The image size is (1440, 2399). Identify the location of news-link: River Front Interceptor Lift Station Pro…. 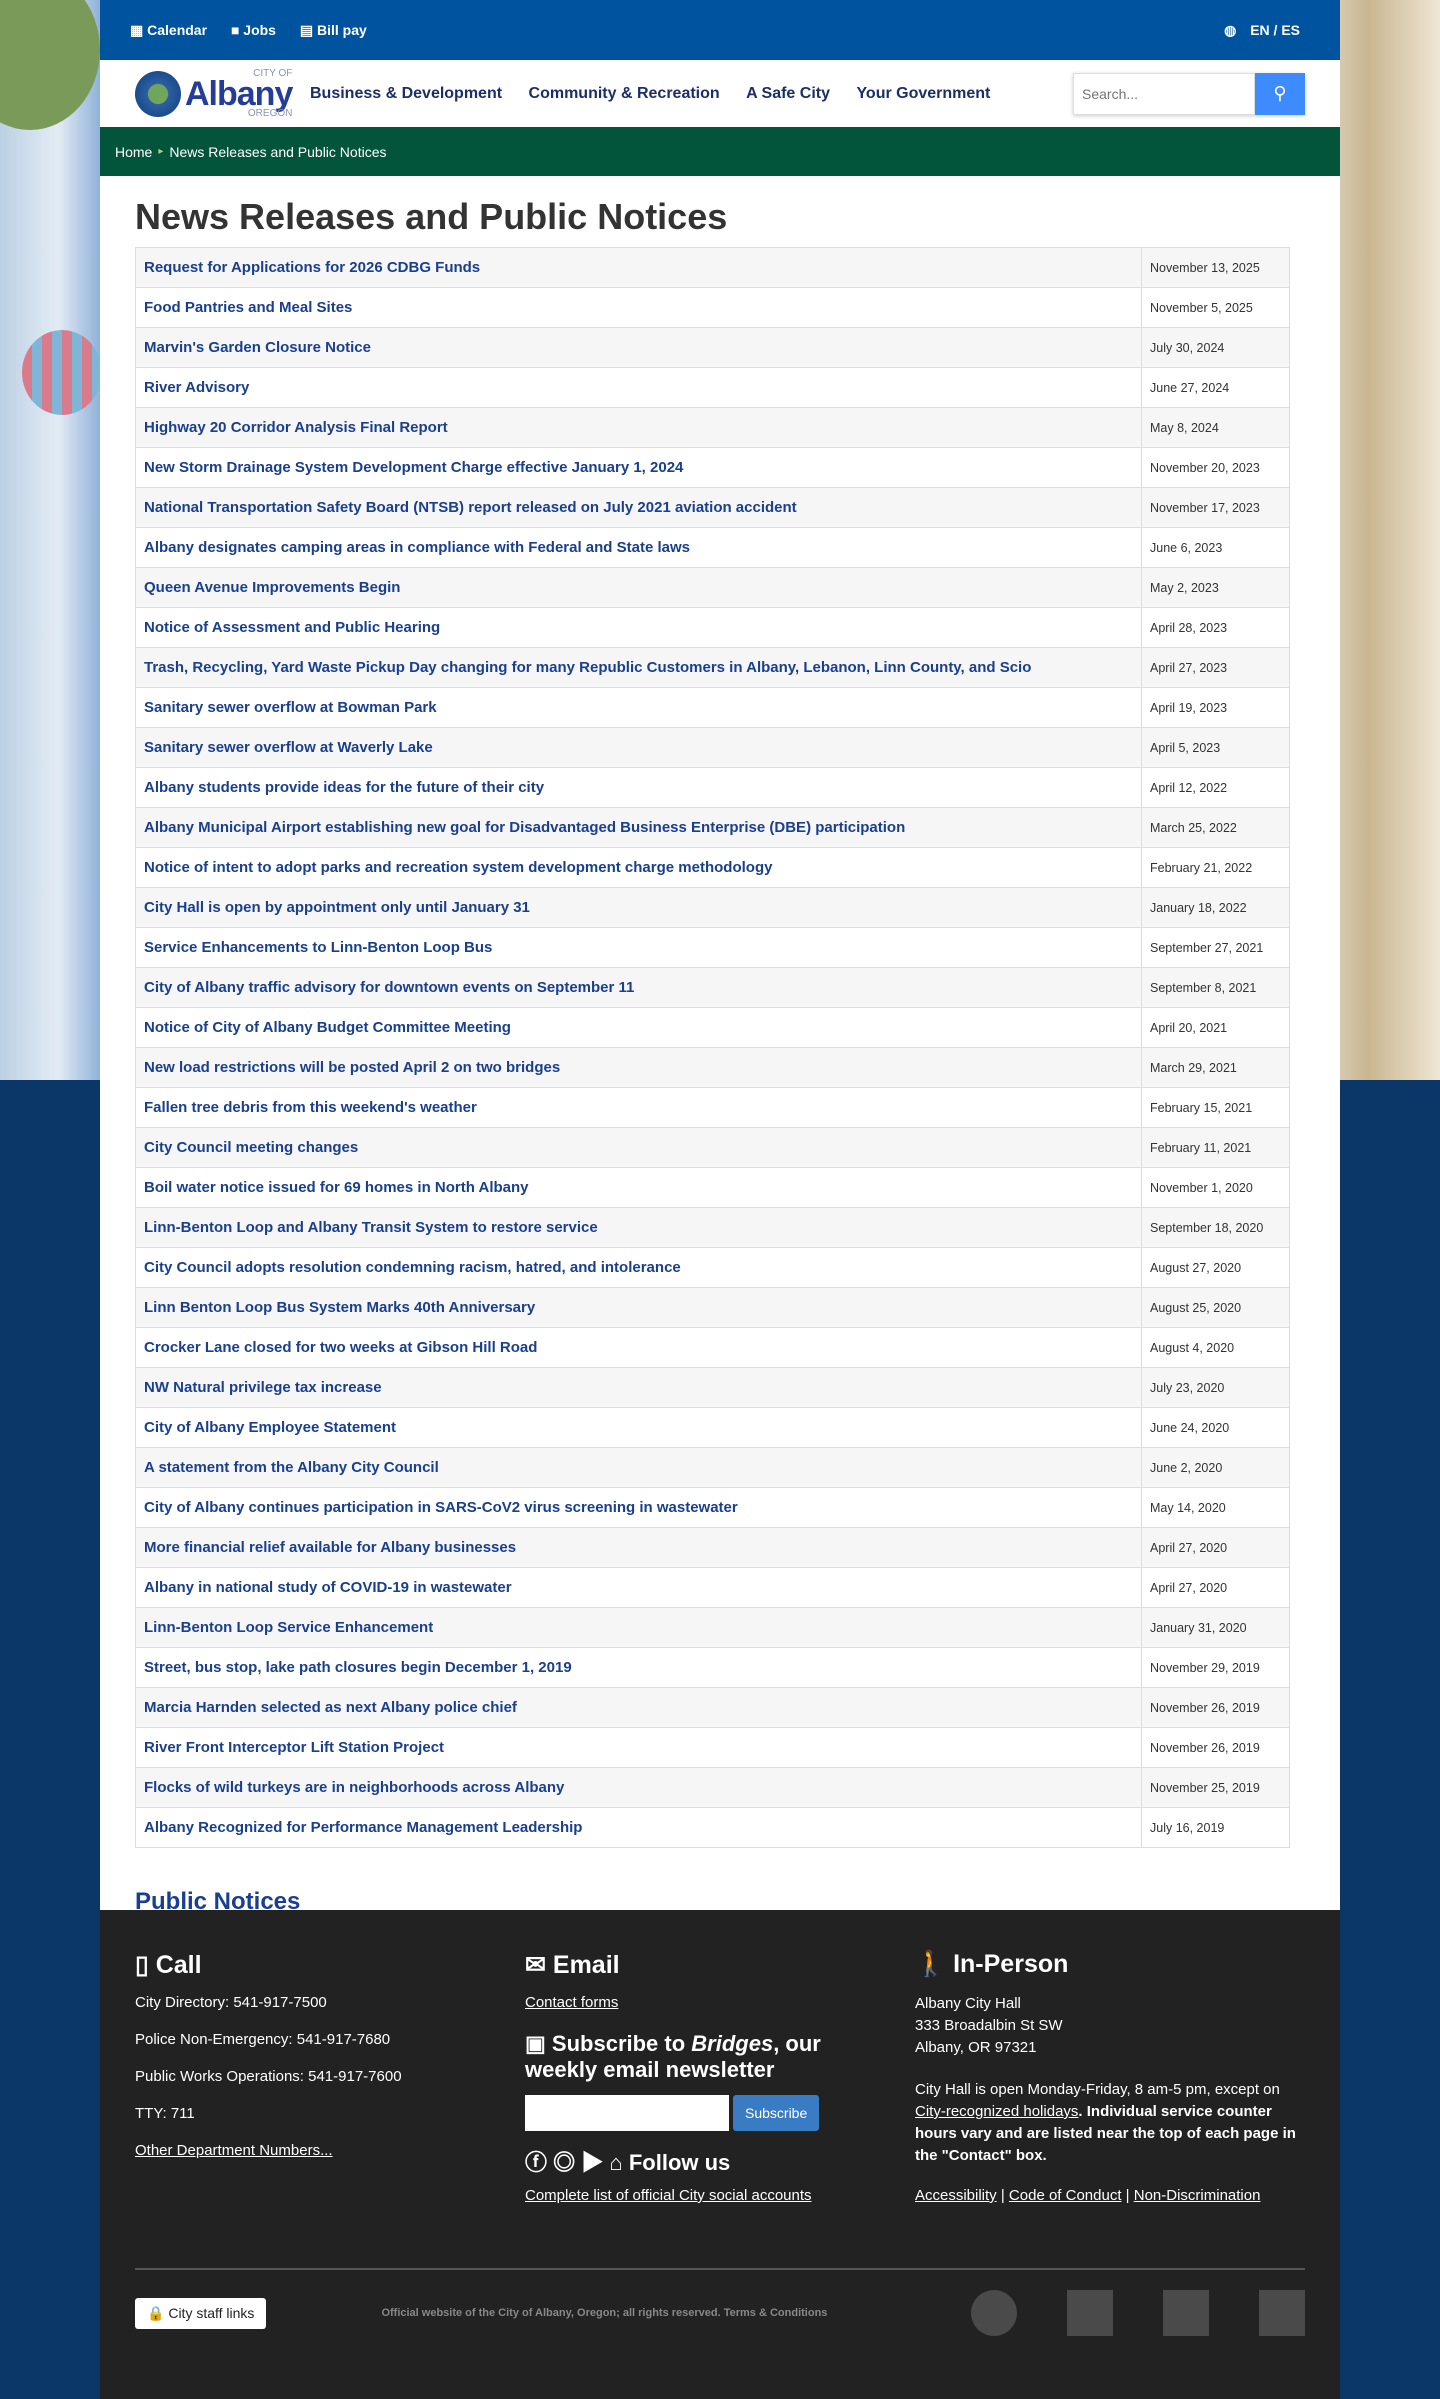
(294, 1747).